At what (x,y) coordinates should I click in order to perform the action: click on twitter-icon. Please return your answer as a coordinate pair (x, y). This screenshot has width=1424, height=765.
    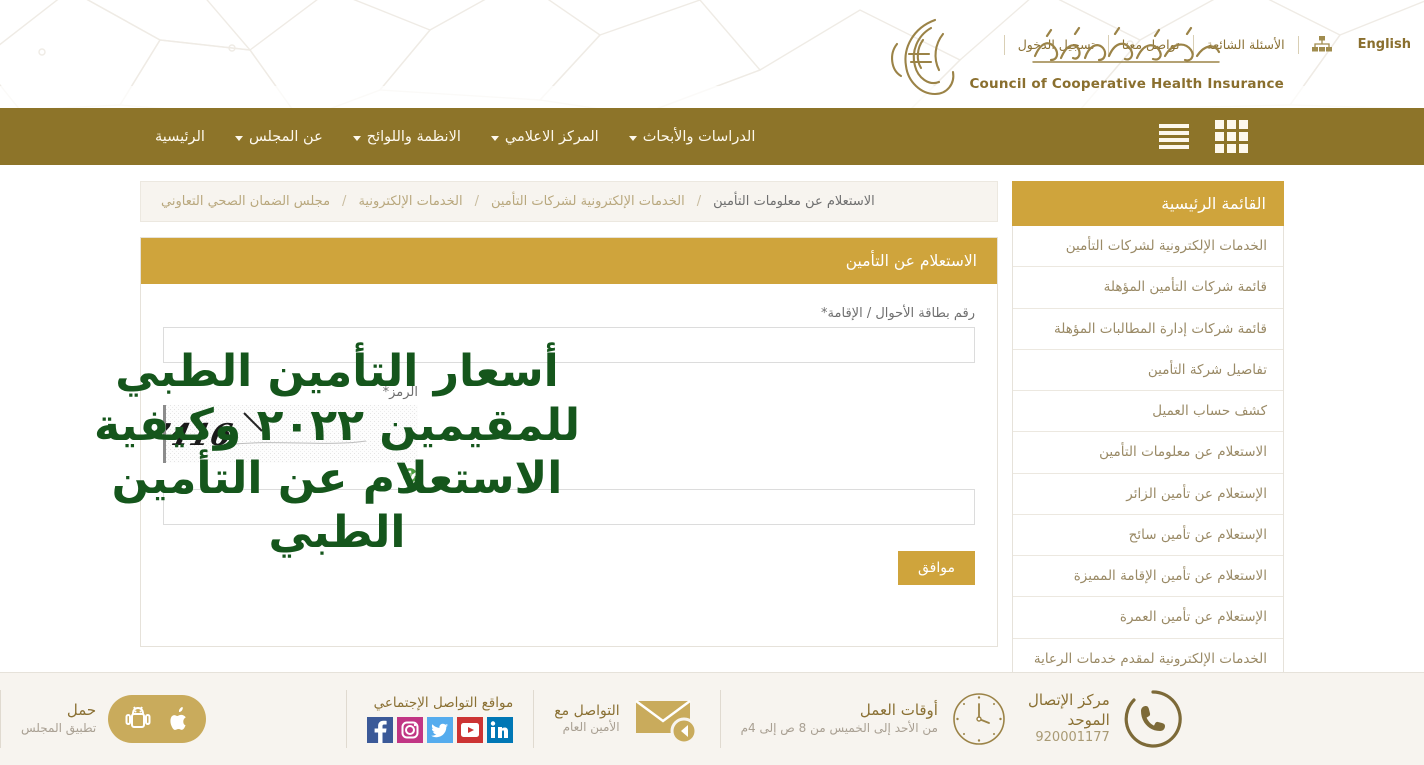
    Looking at the image, I should click on (440, 730).